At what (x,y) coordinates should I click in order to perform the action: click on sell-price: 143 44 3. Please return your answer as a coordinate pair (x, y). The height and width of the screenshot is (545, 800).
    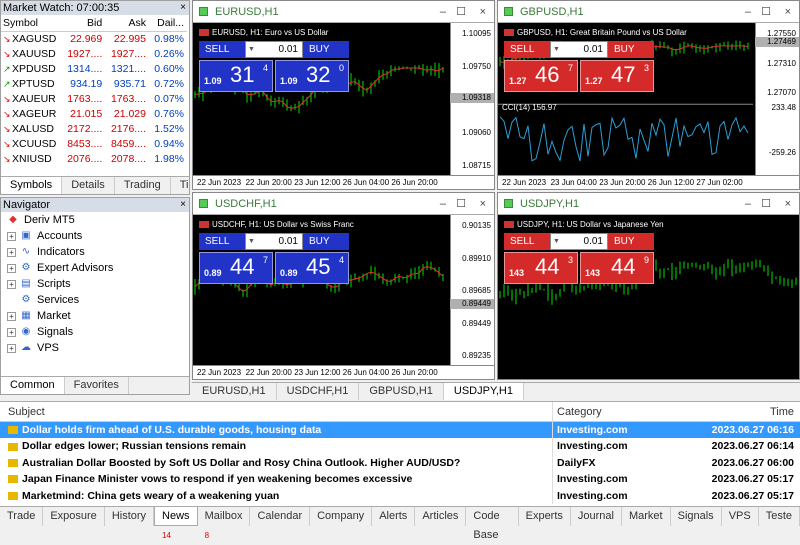
    Looking at the image, I should click on (541, 268).